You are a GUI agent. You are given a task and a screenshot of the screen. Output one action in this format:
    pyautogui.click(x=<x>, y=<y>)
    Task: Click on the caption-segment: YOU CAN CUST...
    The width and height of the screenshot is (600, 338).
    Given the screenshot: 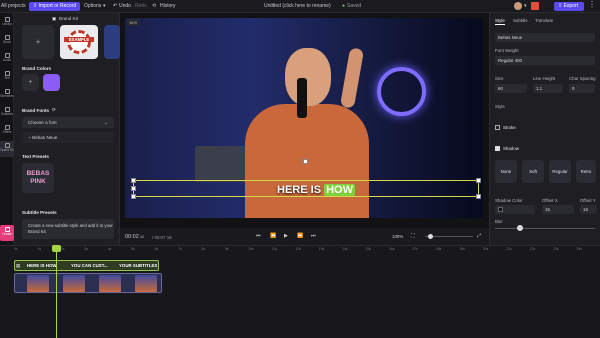 What is the action you would take?
    pyautogui.click(x=89, y=265)
    